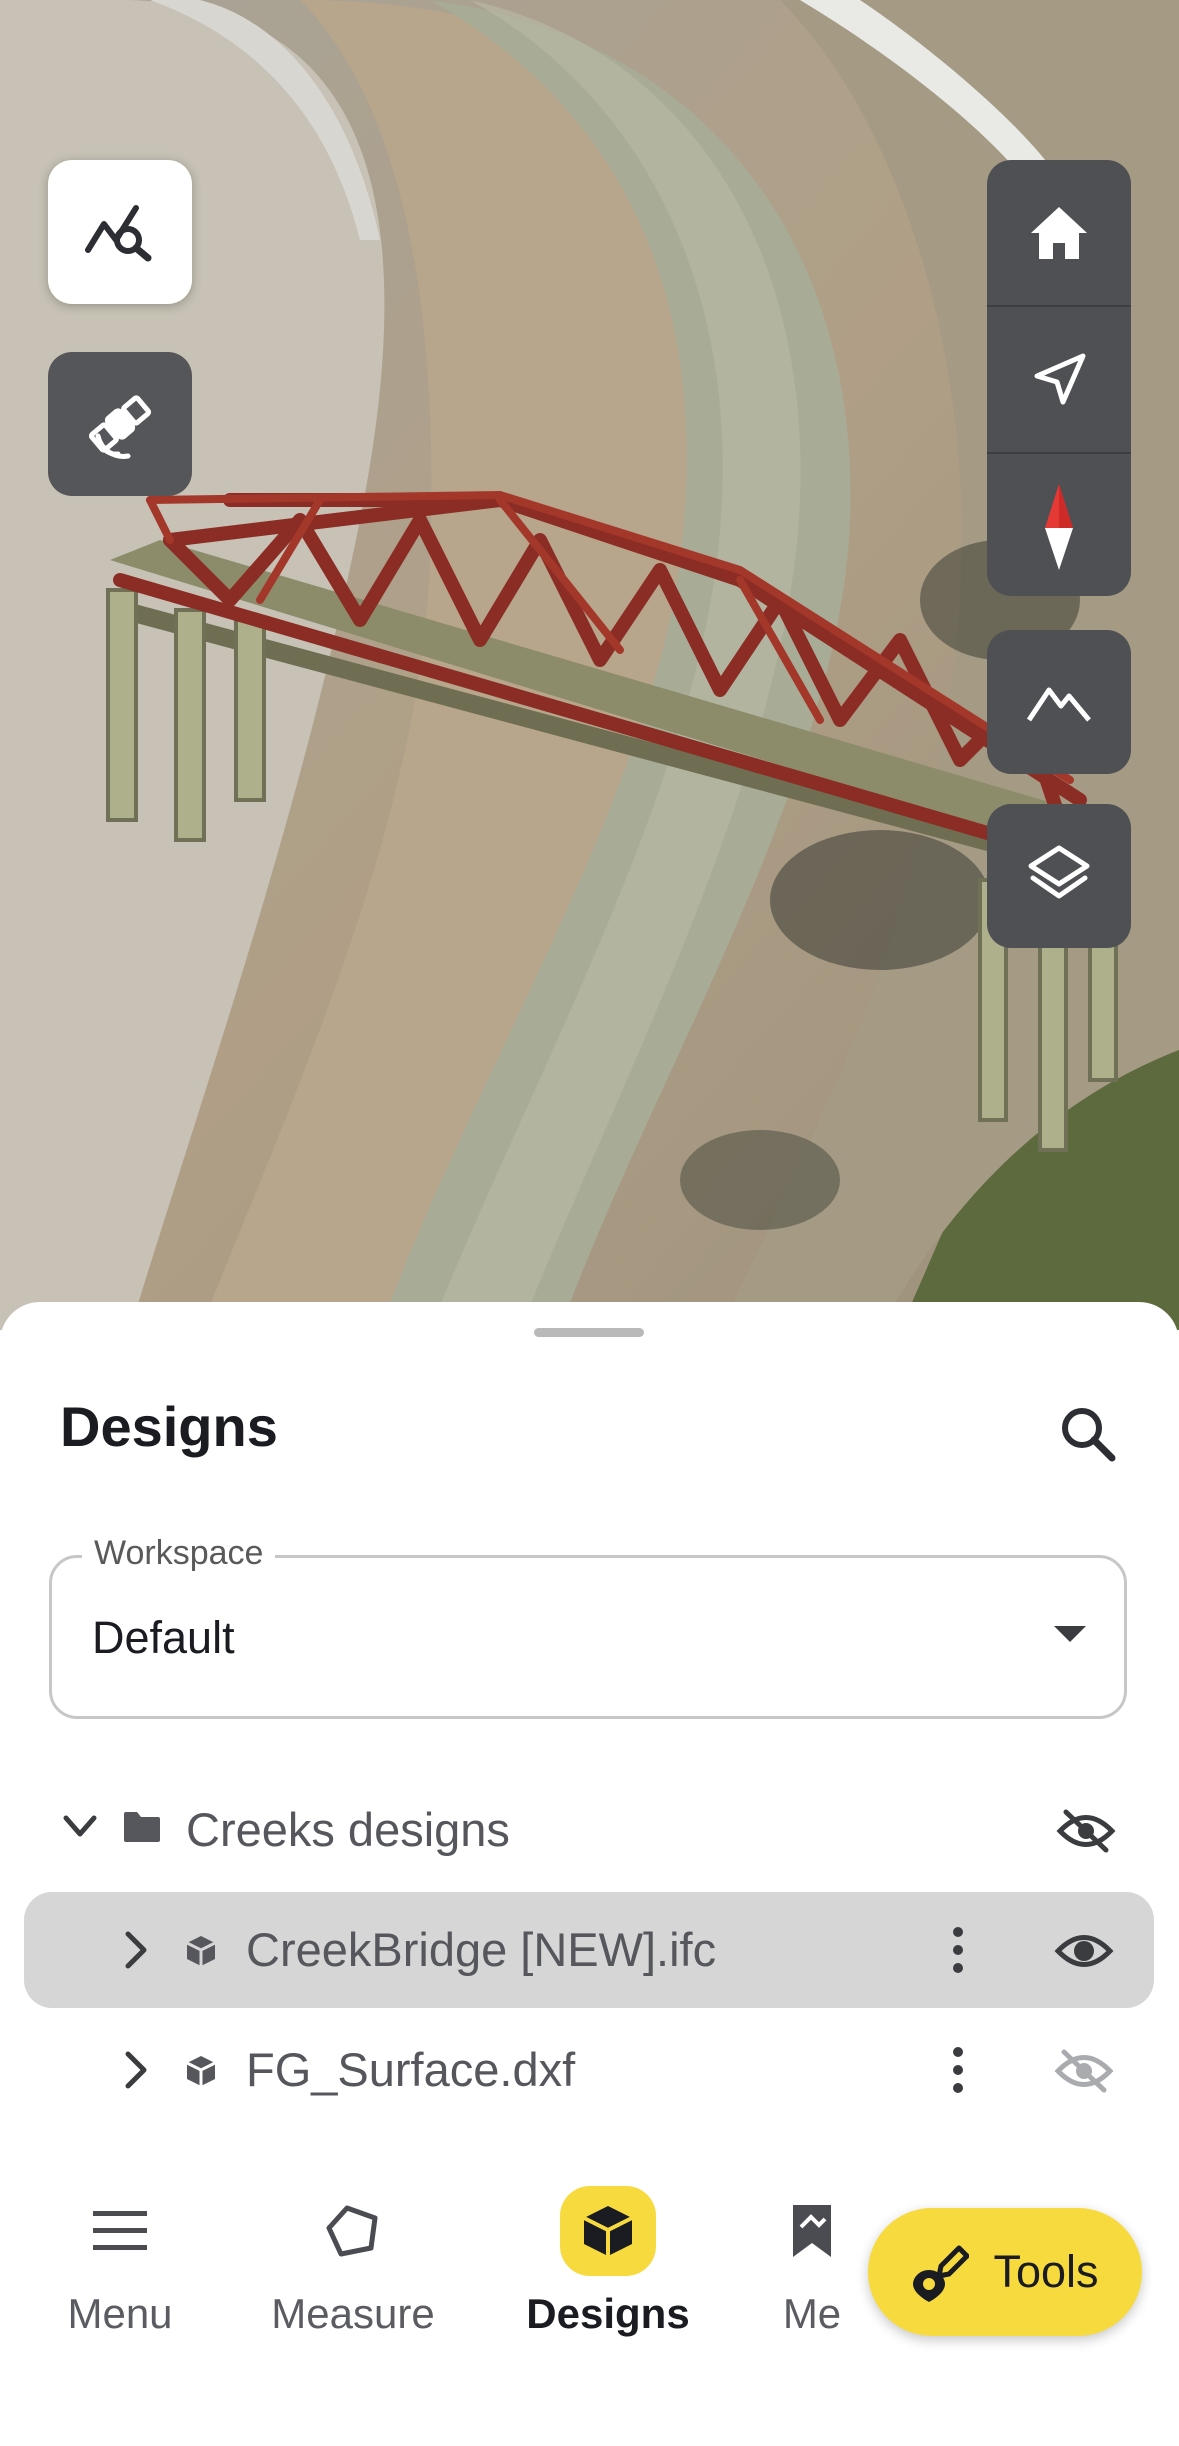 The image size is (1179, 2446). Describe the element at coordinates (179, 1553) in the screenshot. I see `workspace-label: Workspace` at that location.